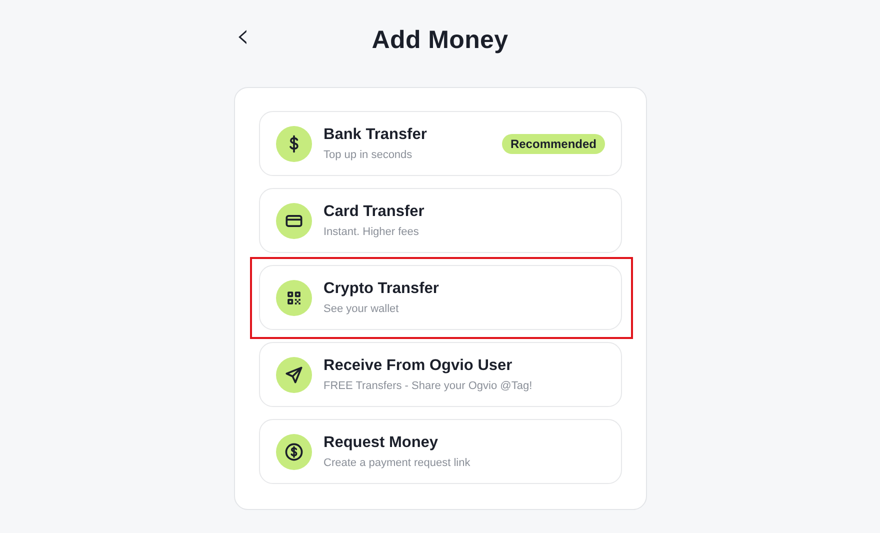  Describe the element at coordinates (440, 143) in the screenshot. I see `transfer-option: Bank Transfer Top up in seconds Recommended` at that location.